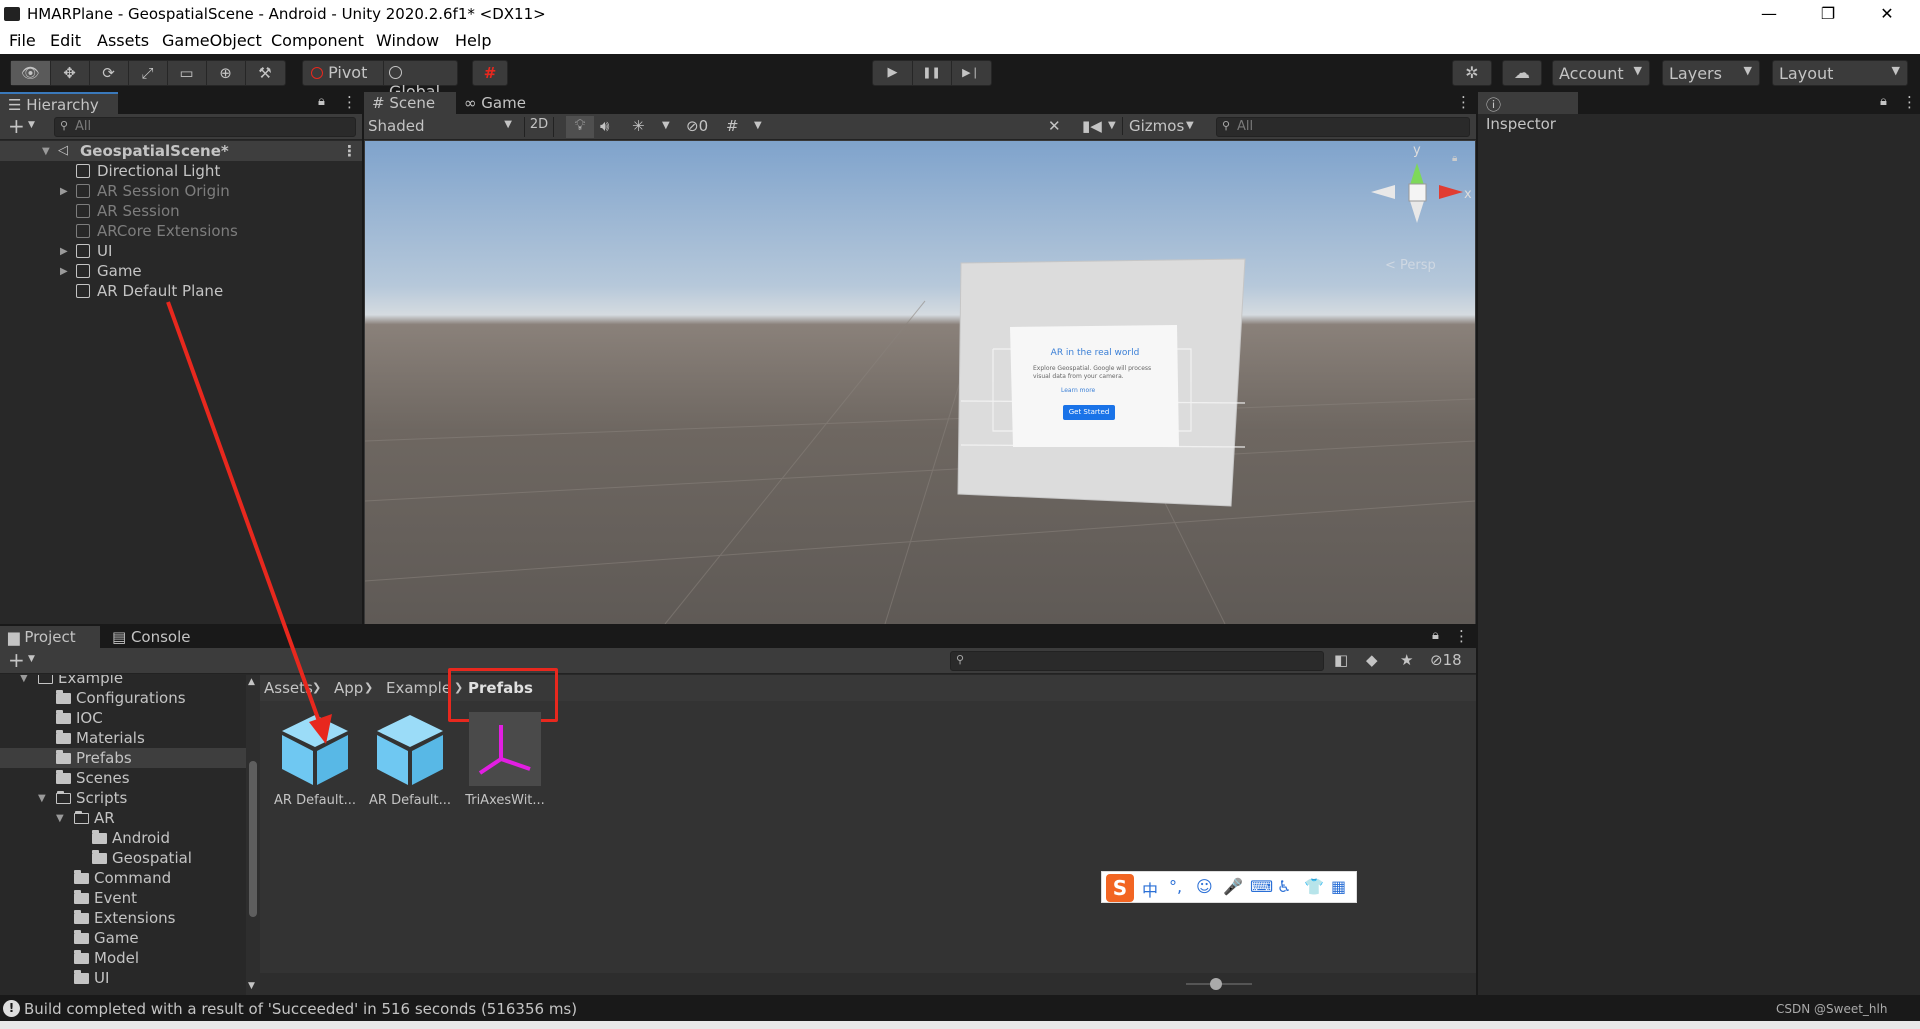 This screenshot has width=1920, height=1029. I want to click on favorites-icon: ★, so click(1406, 660).